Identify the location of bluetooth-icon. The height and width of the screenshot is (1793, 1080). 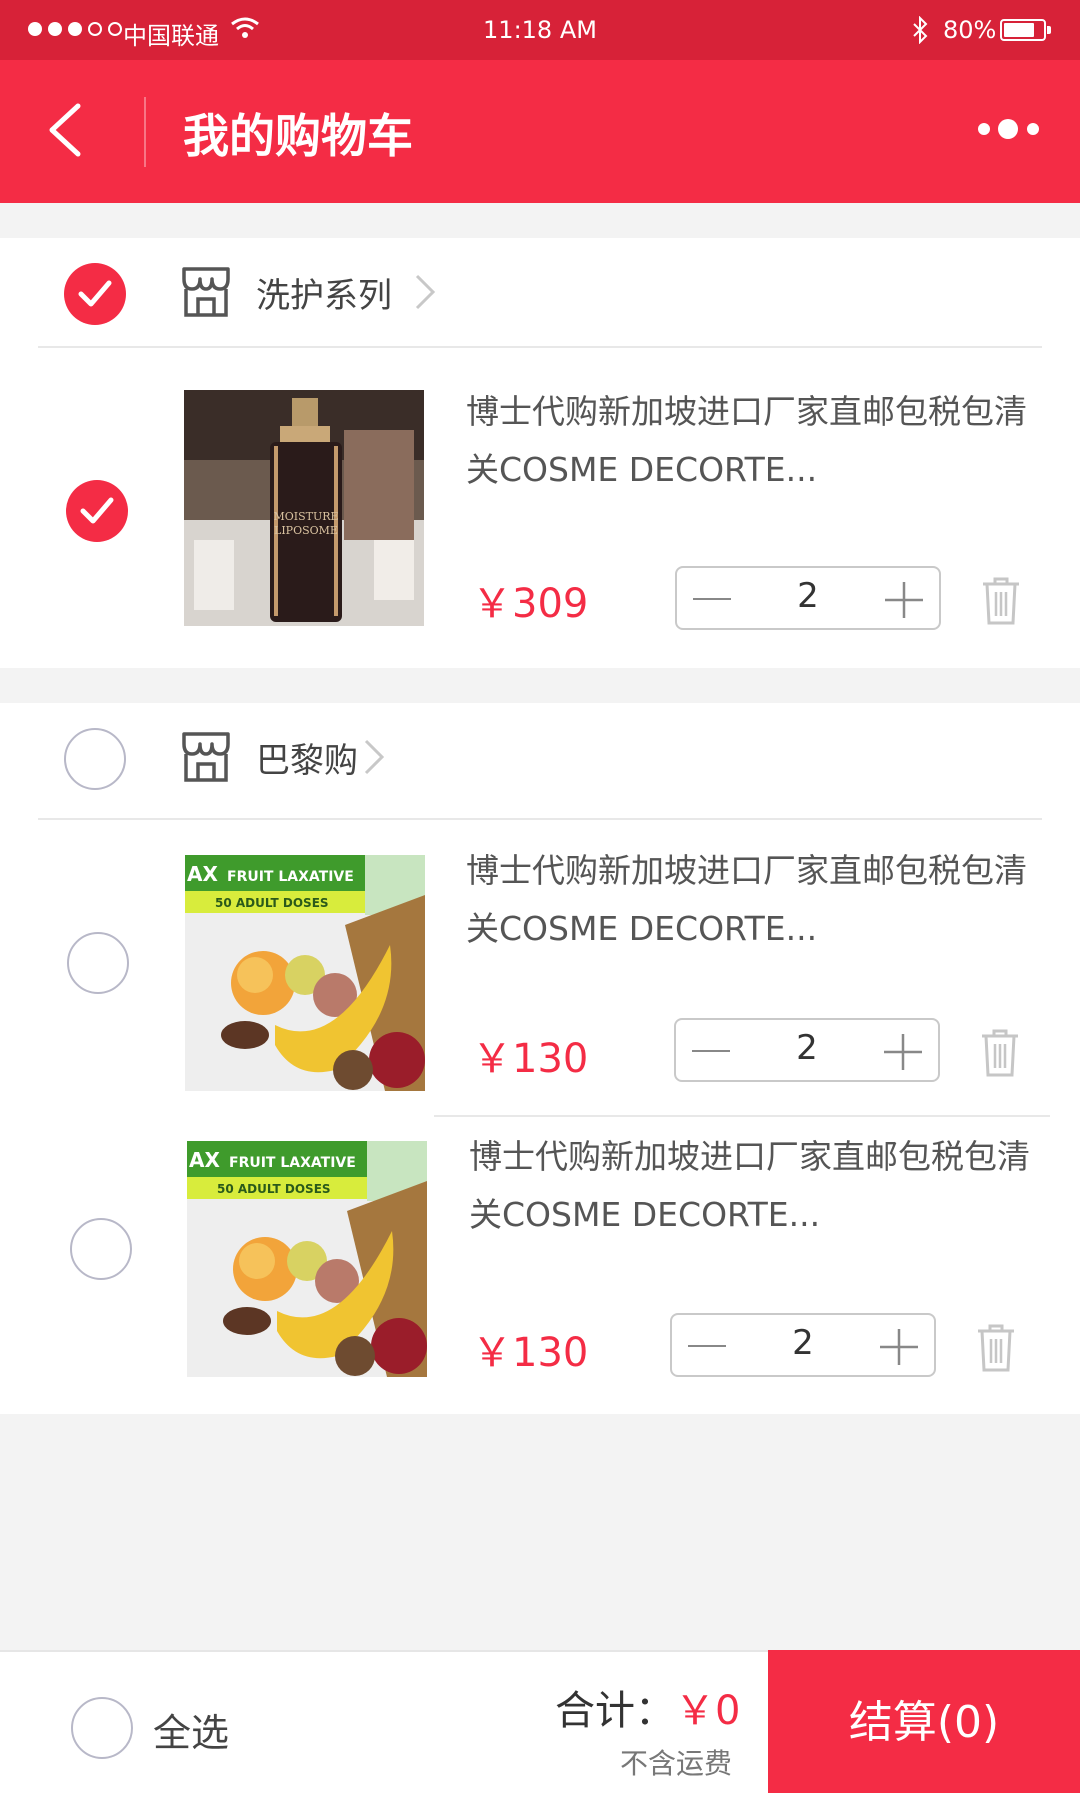
(920, 32).